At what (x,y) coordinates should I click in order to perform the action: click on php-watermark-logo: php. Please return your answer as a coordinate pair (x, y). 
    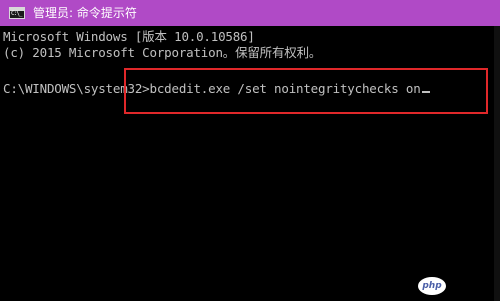
    Looking at the image, I should click on (432, 286).